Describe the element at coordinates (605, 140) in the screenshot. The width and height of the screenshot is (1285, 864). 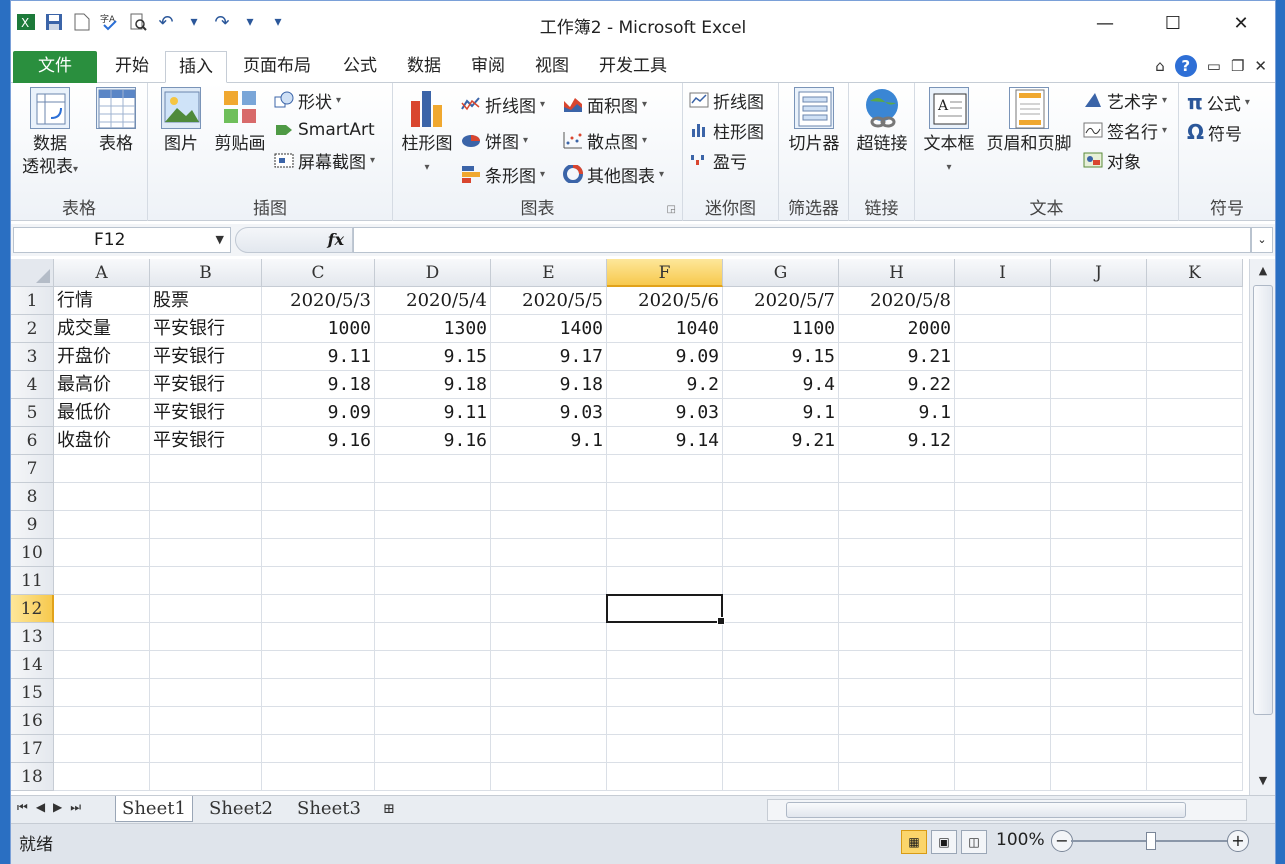
I see `scatter-chart-button: 散点图 ▾` at that location.